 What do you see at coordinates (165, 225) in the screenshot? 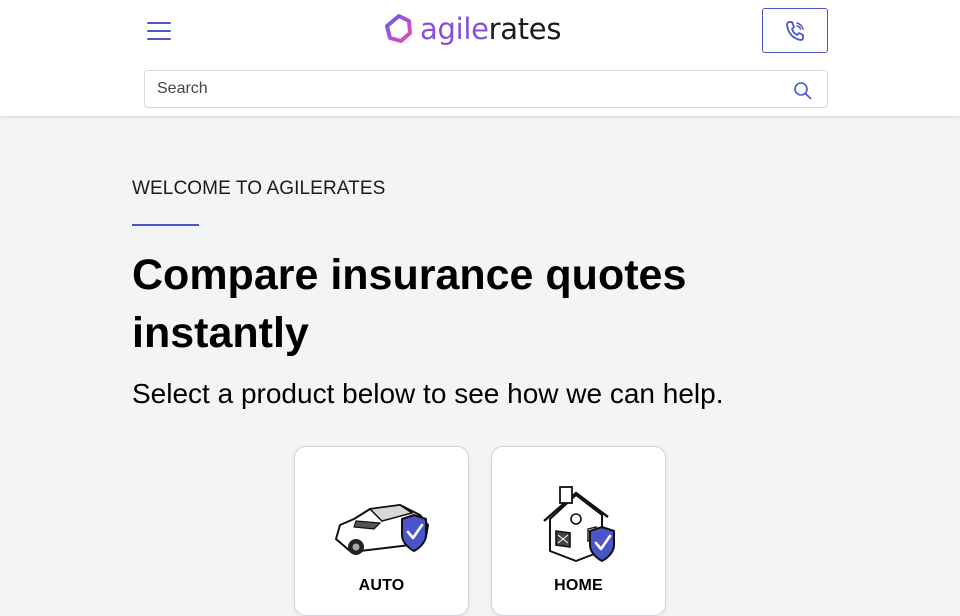
I see `eyebrow-divider` at bounding box center [165, 225].